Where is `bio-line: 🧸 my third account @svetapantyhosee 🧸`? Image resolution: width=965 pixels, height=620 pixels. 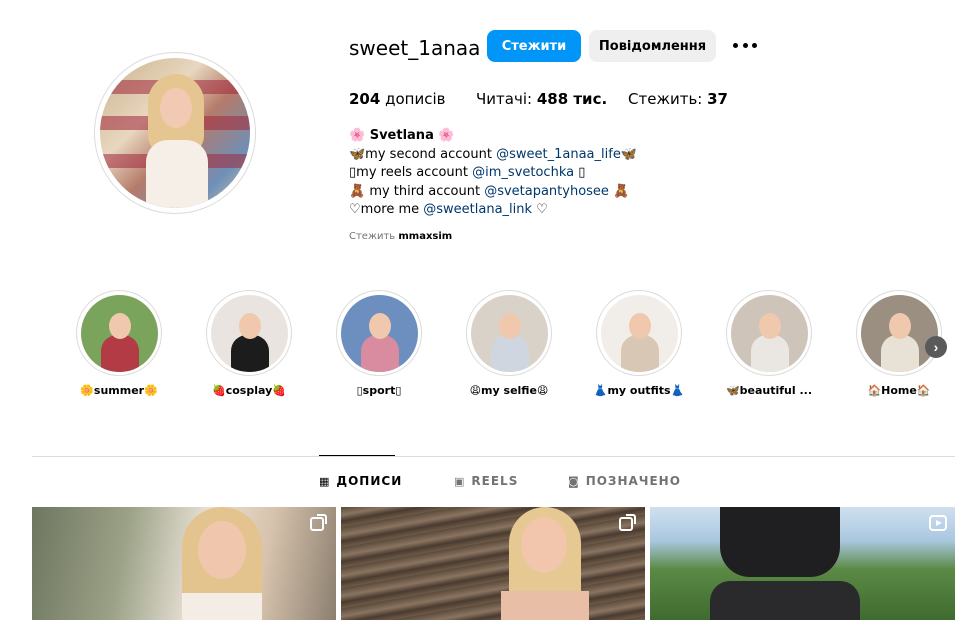
bio-line: 🧸 my third account @svetapantyhosee 🧸 is located at coordinates (493, 192).